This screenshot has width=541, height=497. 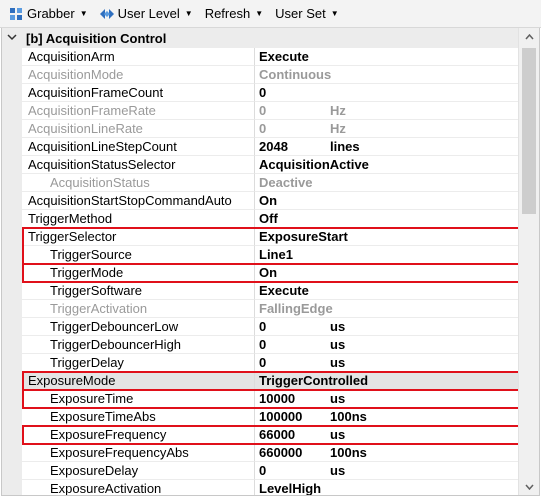 I want to click on property-value: AcquisitionActive, so click(x=386, y=165).